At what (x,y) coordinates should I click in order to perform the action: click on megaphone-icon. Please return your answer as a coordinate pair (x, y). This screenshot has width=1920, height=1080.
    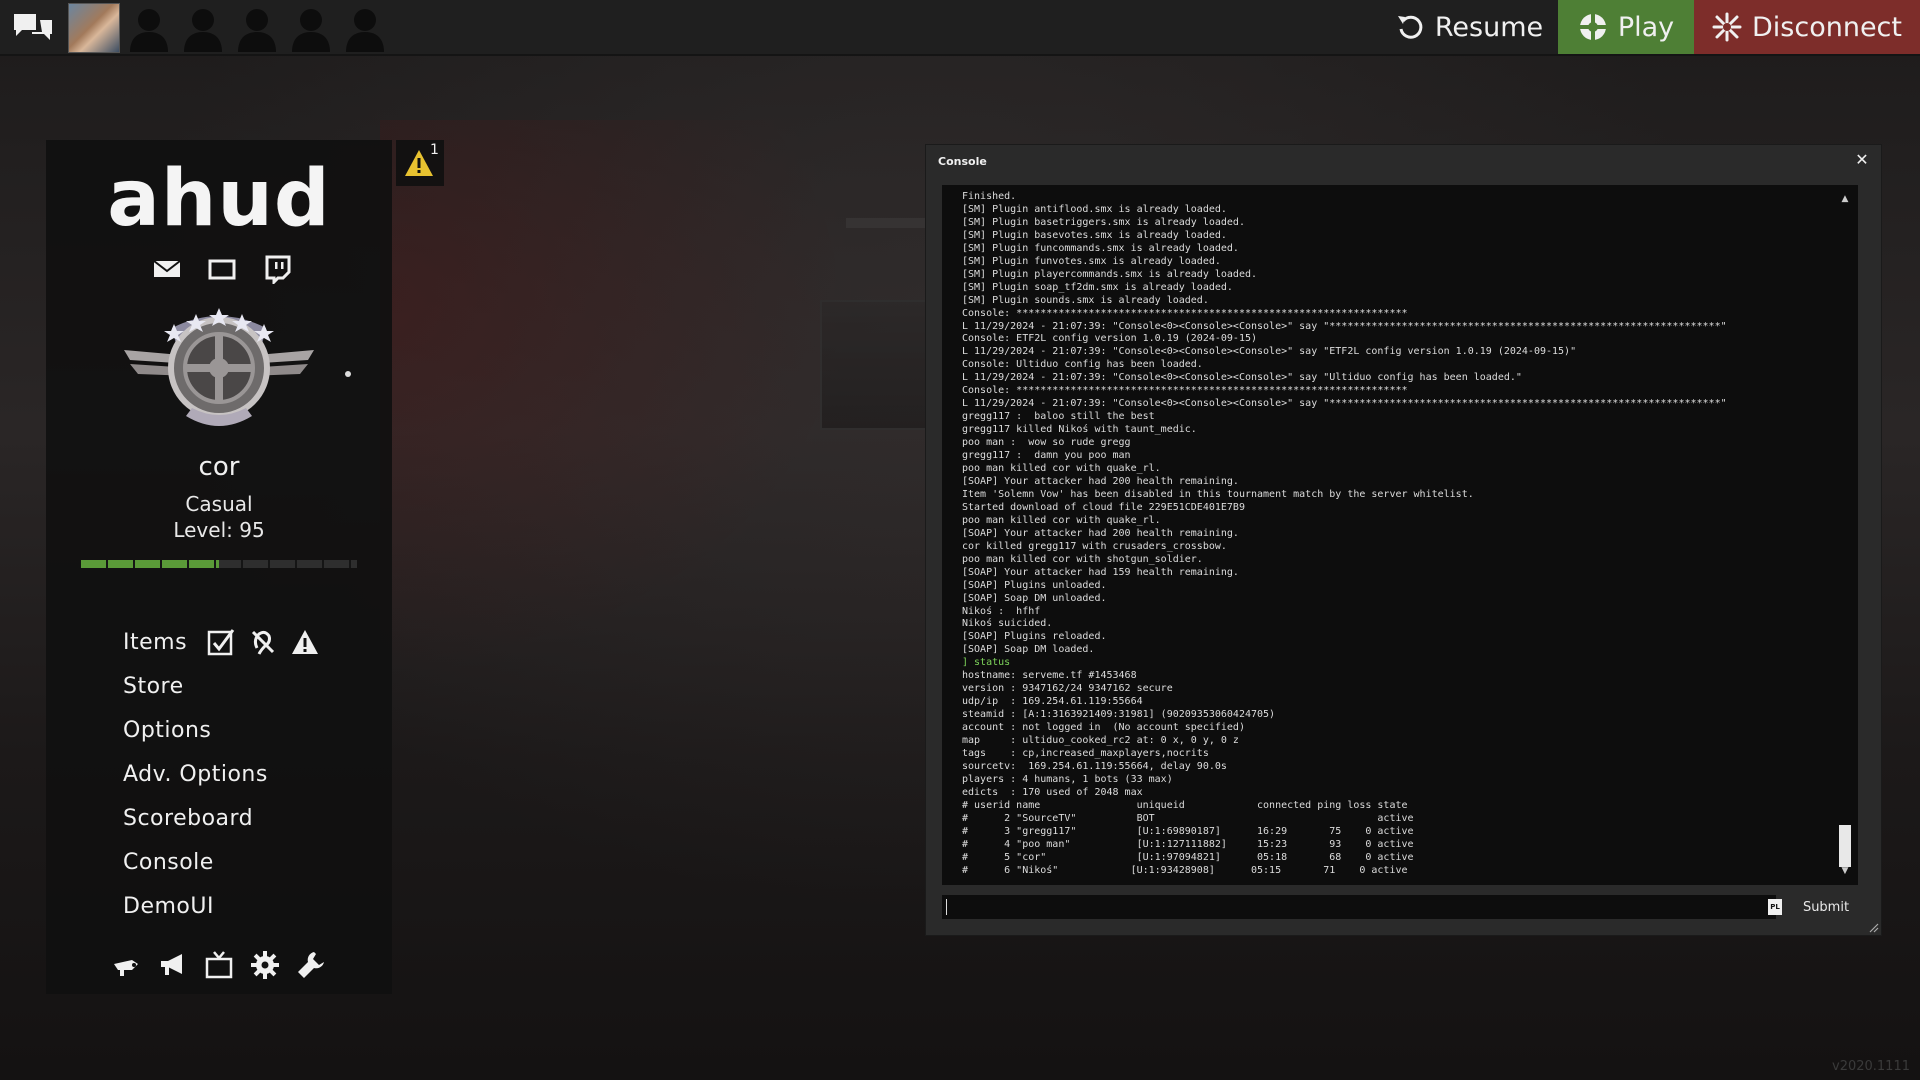
    Looking at the image, I should click on (173, 965).